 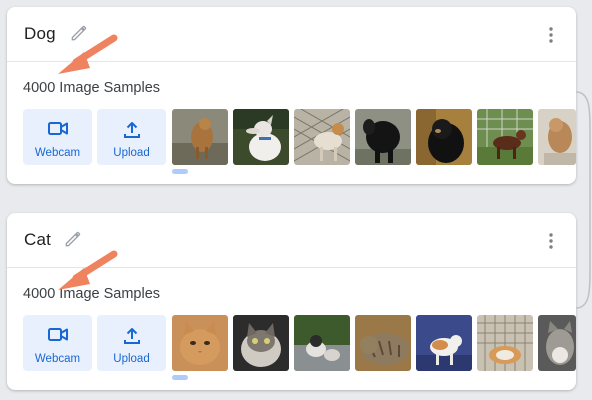 What do you see at coordinates (291, 34) in the screenshot?
I see `card-header: Dog` at bounding box center [291, 34].